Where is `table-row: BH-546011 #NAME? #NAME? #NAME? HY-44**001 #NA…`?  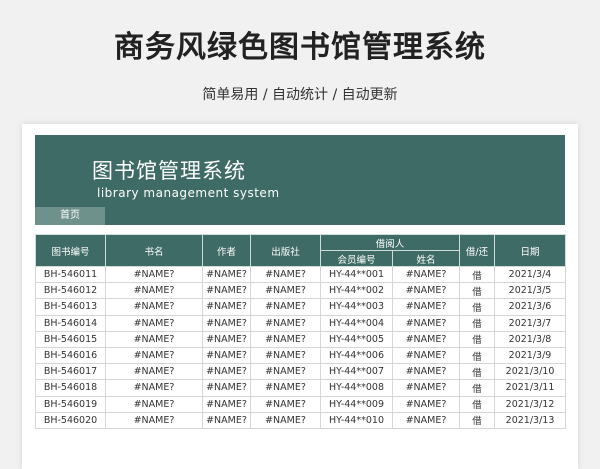 table-row: BH-546011 #NAME? #NAME? #NAME? HY-44**001 #NA… is located at coordinates (301, 274).